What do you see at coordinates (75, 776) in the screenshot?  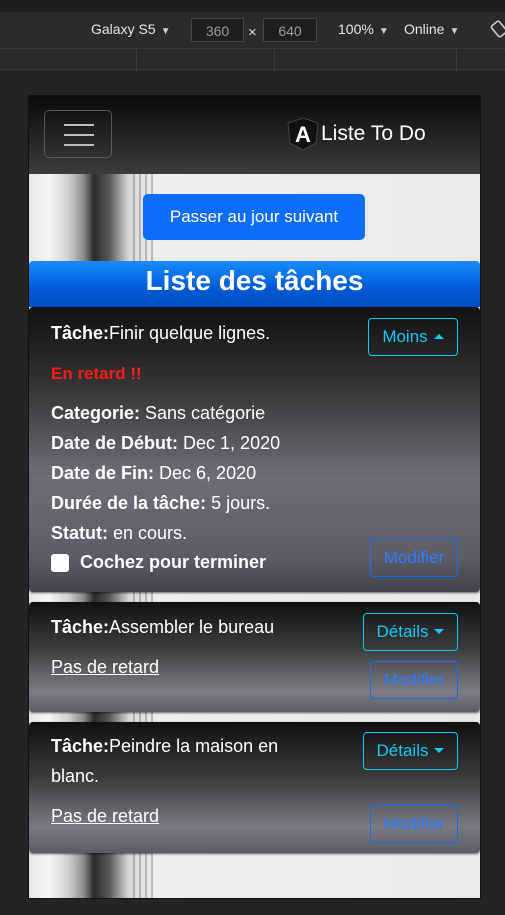 I see `task-name-continued: blanc.` at bounding box center [75, 776].